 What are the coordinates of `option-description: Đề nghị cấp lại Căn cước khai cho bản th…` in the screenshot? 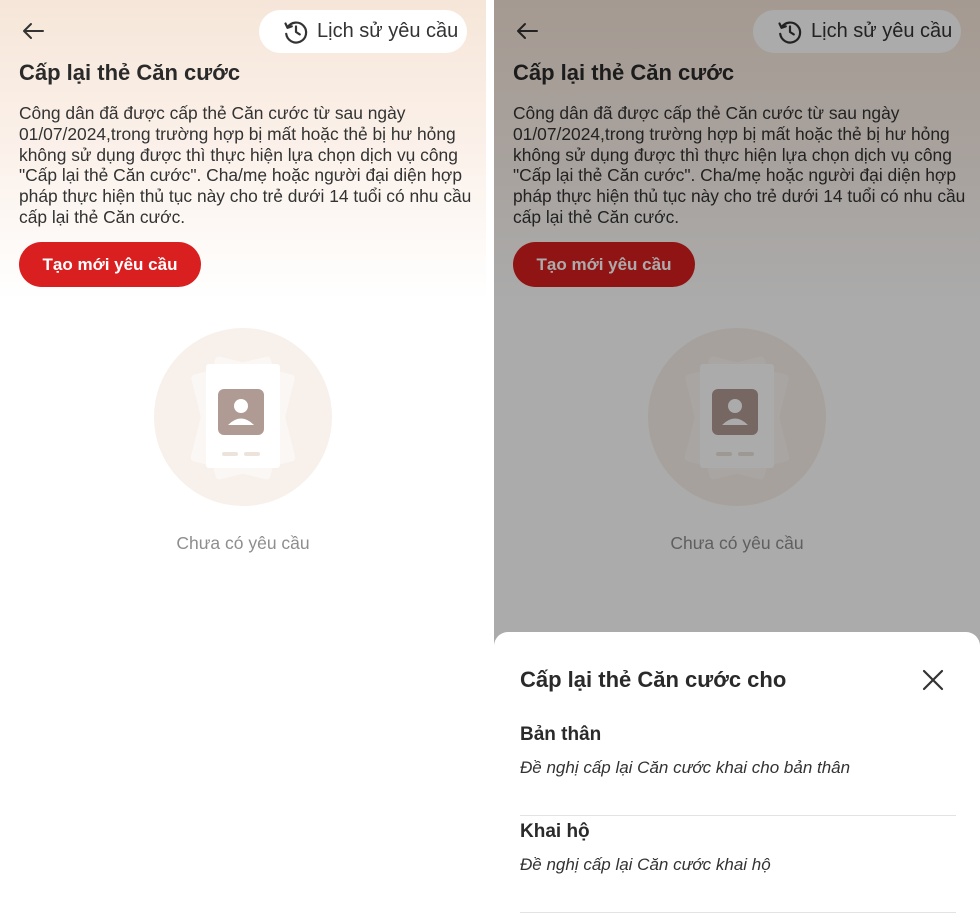 It's located at (685, 767).